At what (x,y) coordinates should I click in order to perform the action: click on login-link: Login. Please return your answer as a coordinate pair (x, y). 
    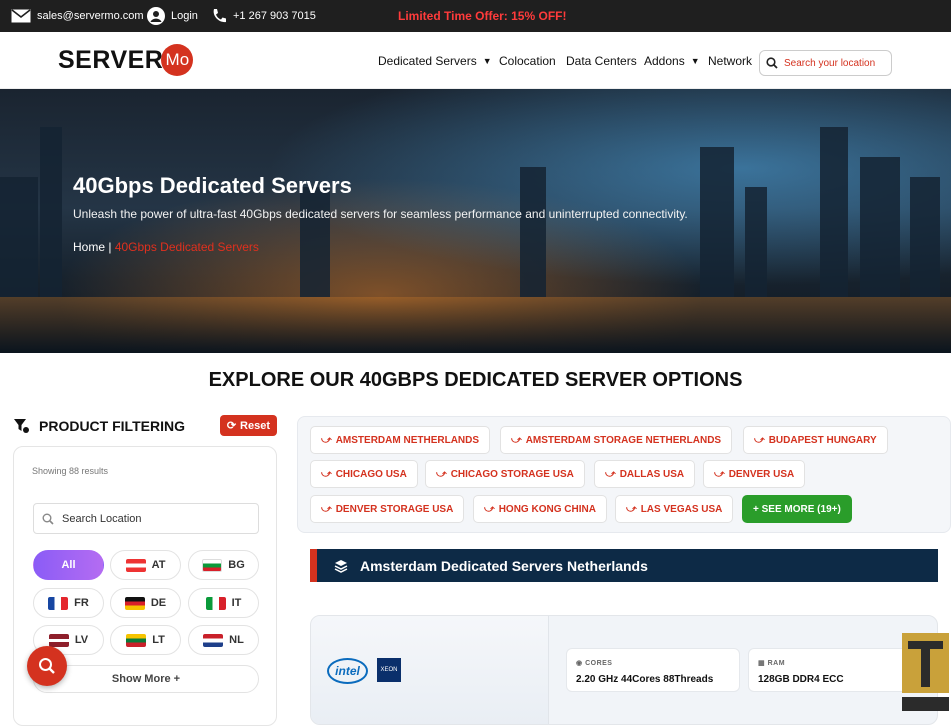
    Looking at the image, I should click on (172, 16).